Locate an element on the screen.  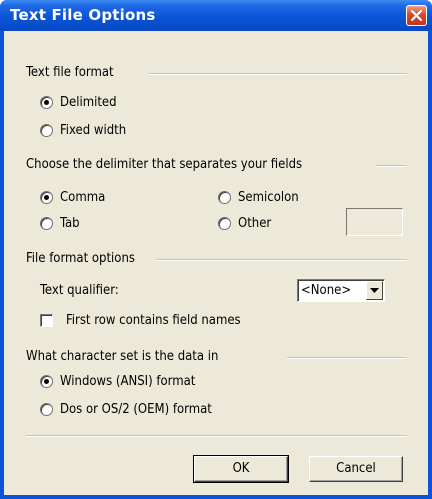
radio-dos-oem is located at coordinates (46, 409).